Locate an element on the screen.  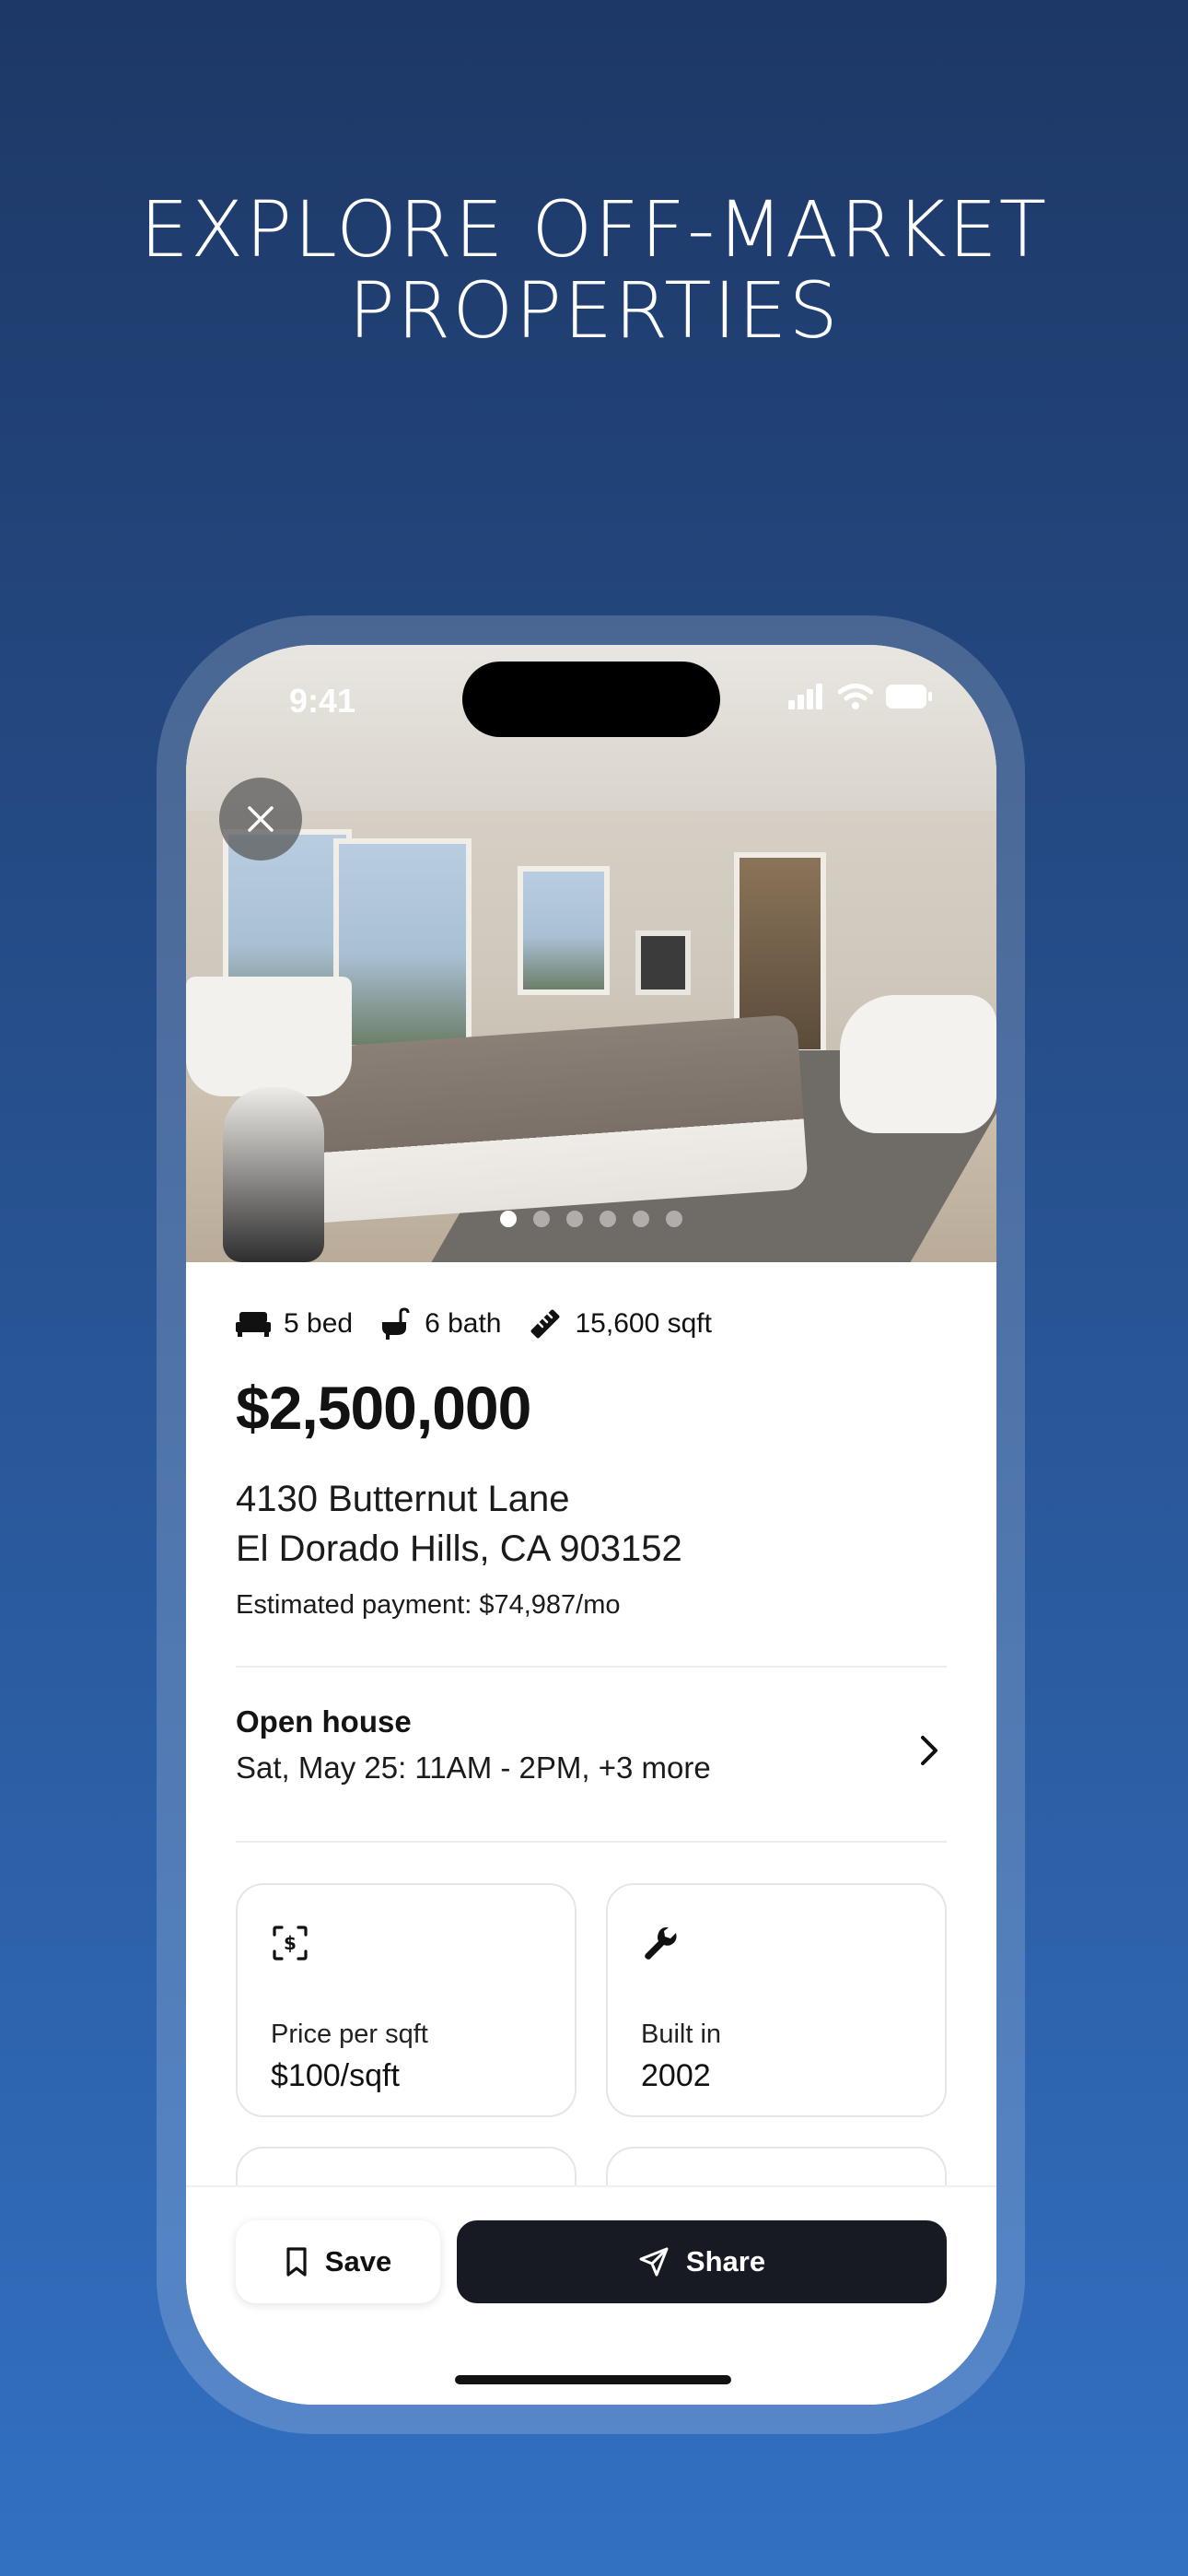
close-button is located at coordinates (260, 819).